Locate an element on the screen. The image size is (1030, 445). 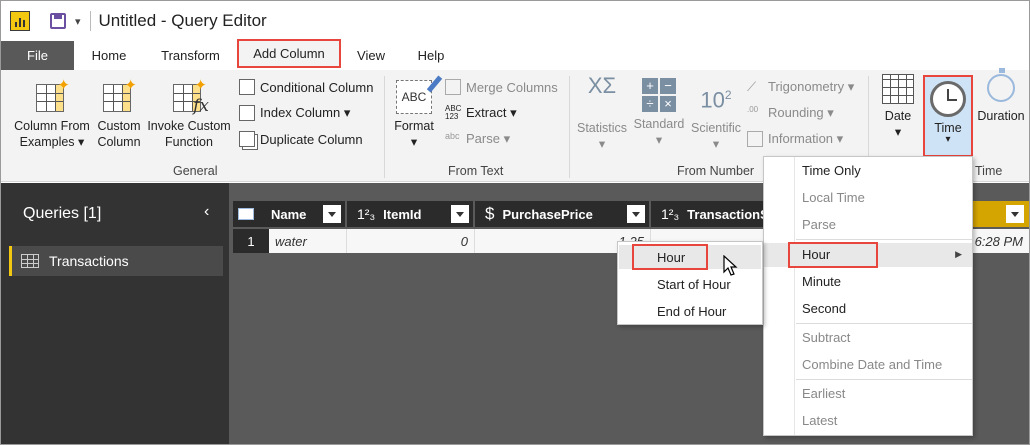
invoke-custom-function-label-1: Invoke Custom is located at coordinates (189, 126).